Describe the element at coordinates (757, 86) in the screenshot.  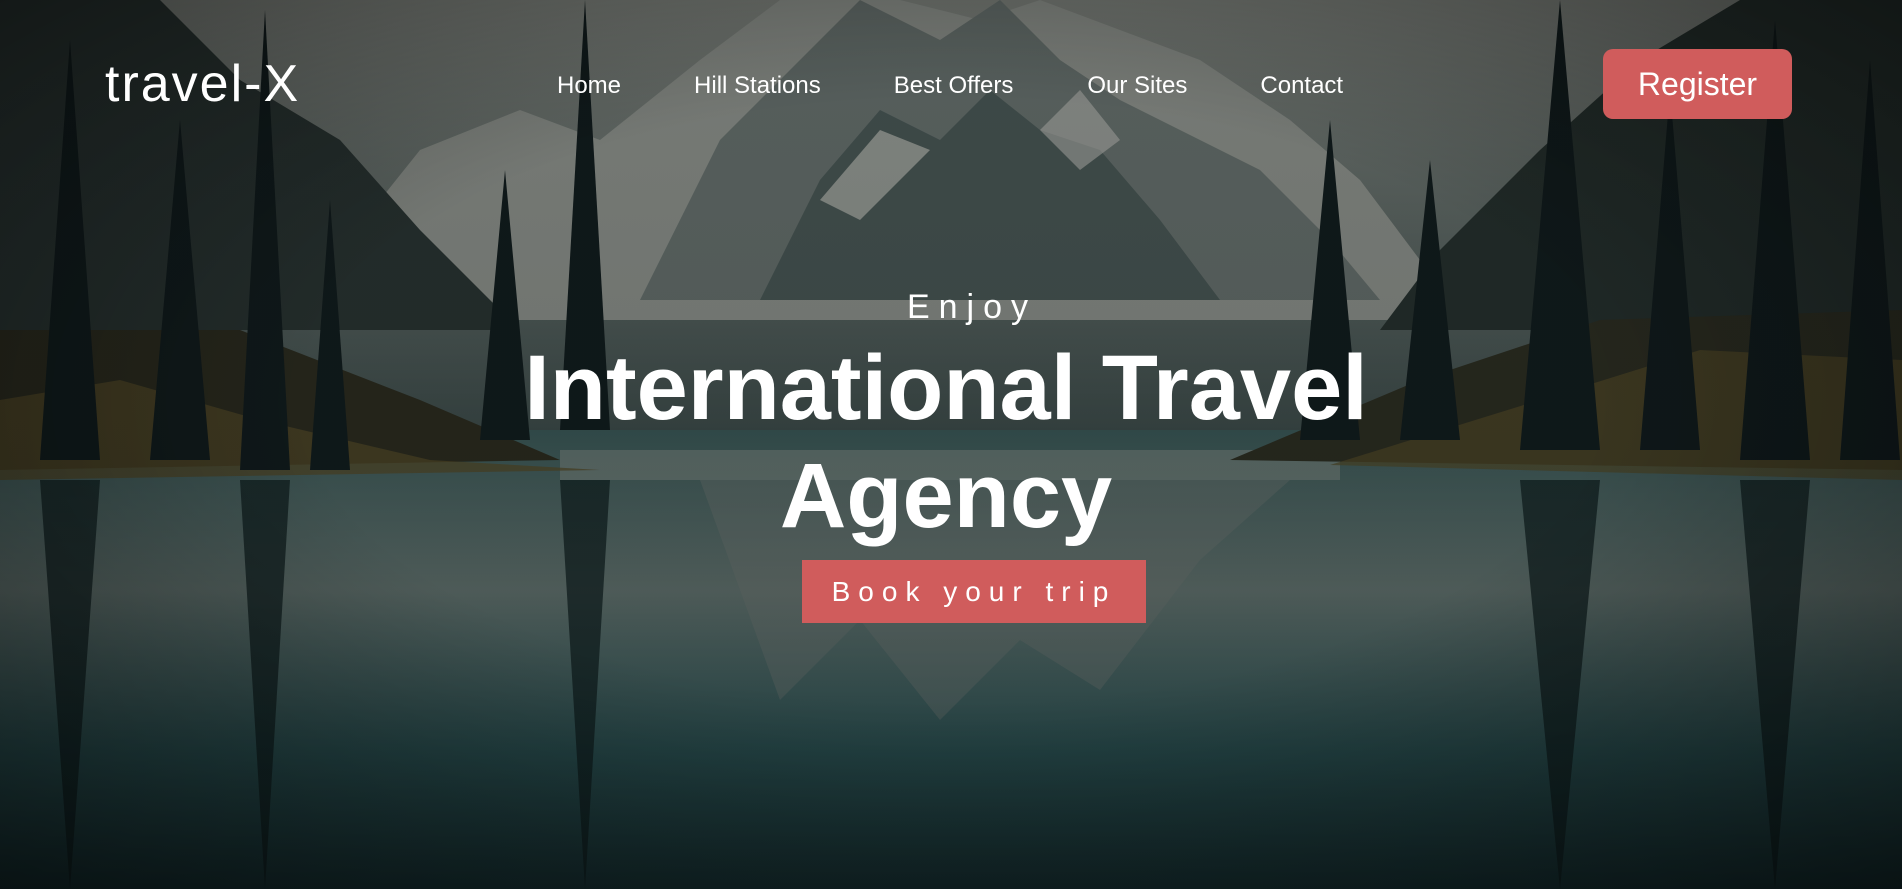
I see `nav-link-hill-stations: Hill Stations` at that location.